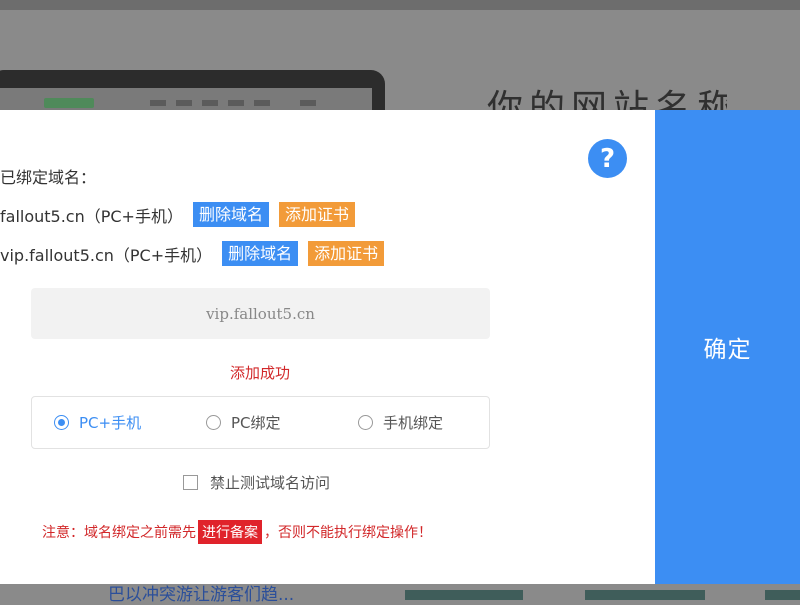 This screenshot has width=800, height=605. I want to click on checkbox-icon, so click(190, 482).